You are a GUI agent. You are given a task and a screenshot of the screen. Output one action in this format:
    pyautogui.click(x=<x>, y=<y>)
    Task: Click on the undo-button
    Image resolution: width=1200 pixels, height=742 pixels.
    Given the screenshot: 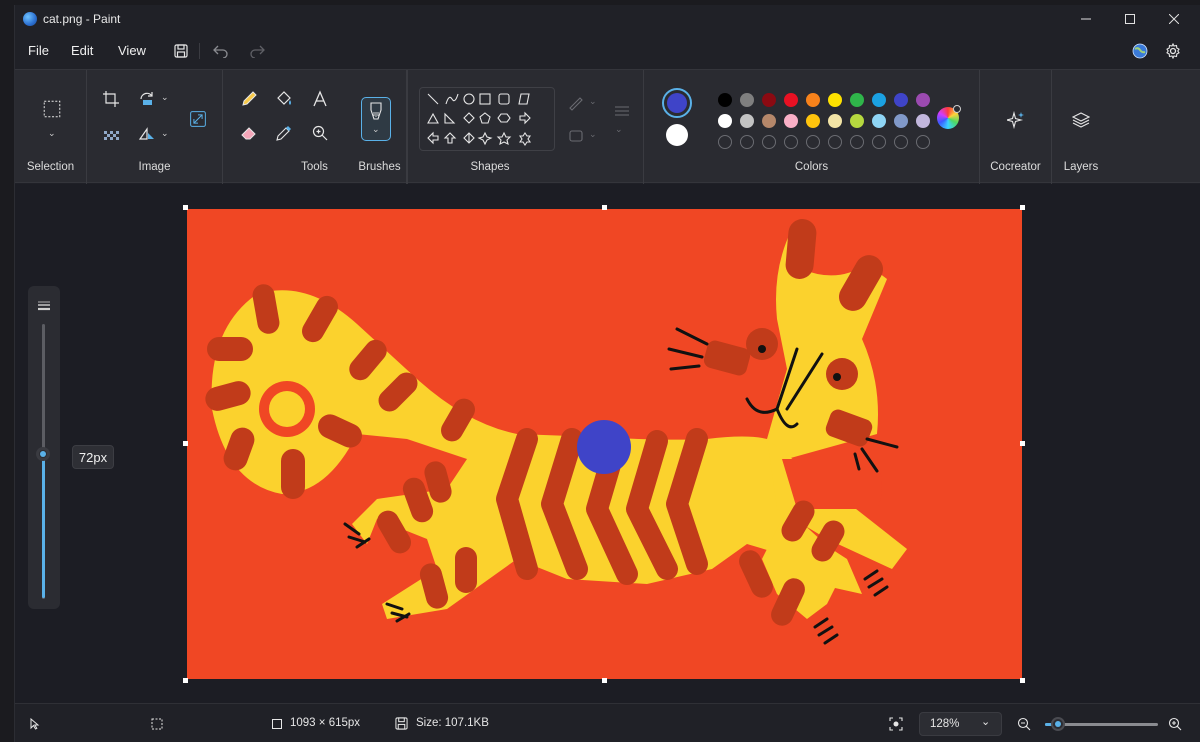 What is the action you would take?
    pyautogui.click(x=221, y=51)
    